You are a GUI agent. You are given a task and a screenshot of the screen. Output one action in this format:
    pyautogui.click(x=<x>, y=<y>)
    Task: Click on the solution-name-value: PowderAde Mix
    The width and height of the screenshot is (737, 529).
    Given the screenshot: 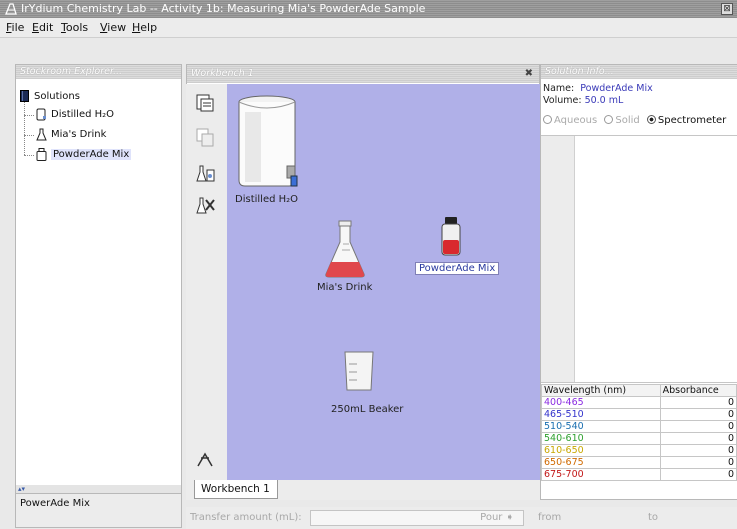 What is the action you would take?
    pyautogui.click(x=616, y=88)
    